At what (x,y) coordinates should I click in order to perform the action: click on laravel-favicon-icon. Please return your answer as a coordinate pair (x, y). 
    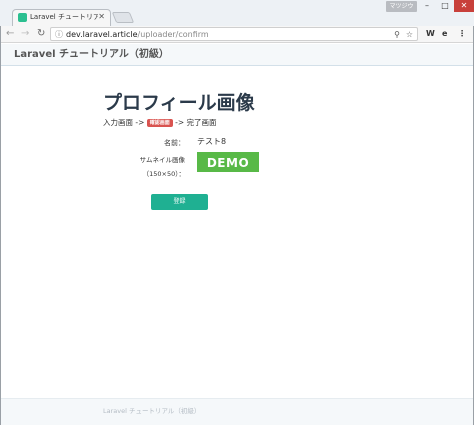
    Looking at the image, I should click on (22, 17).